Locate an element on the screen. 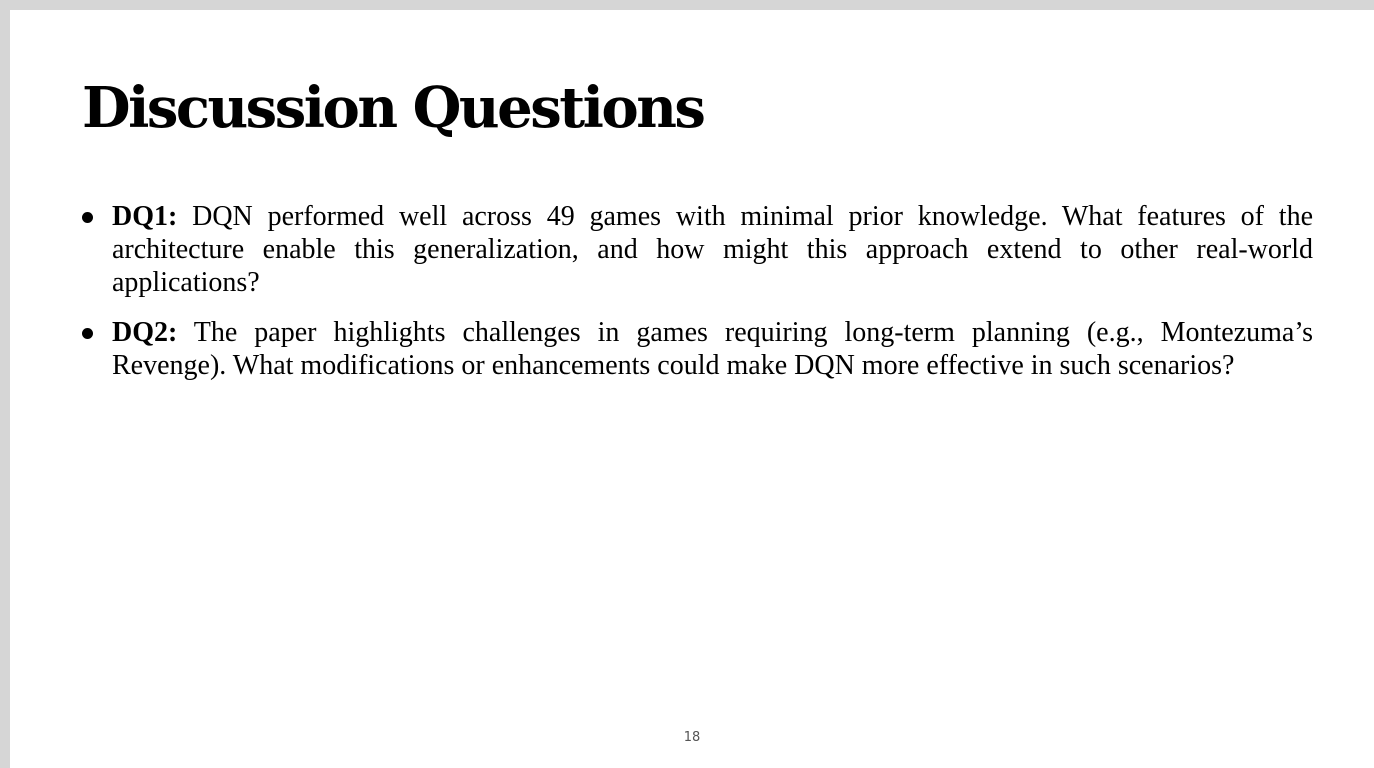 The image size is (1374, 768). bullet-label: DQ1: is located at coordinates (145, 216).